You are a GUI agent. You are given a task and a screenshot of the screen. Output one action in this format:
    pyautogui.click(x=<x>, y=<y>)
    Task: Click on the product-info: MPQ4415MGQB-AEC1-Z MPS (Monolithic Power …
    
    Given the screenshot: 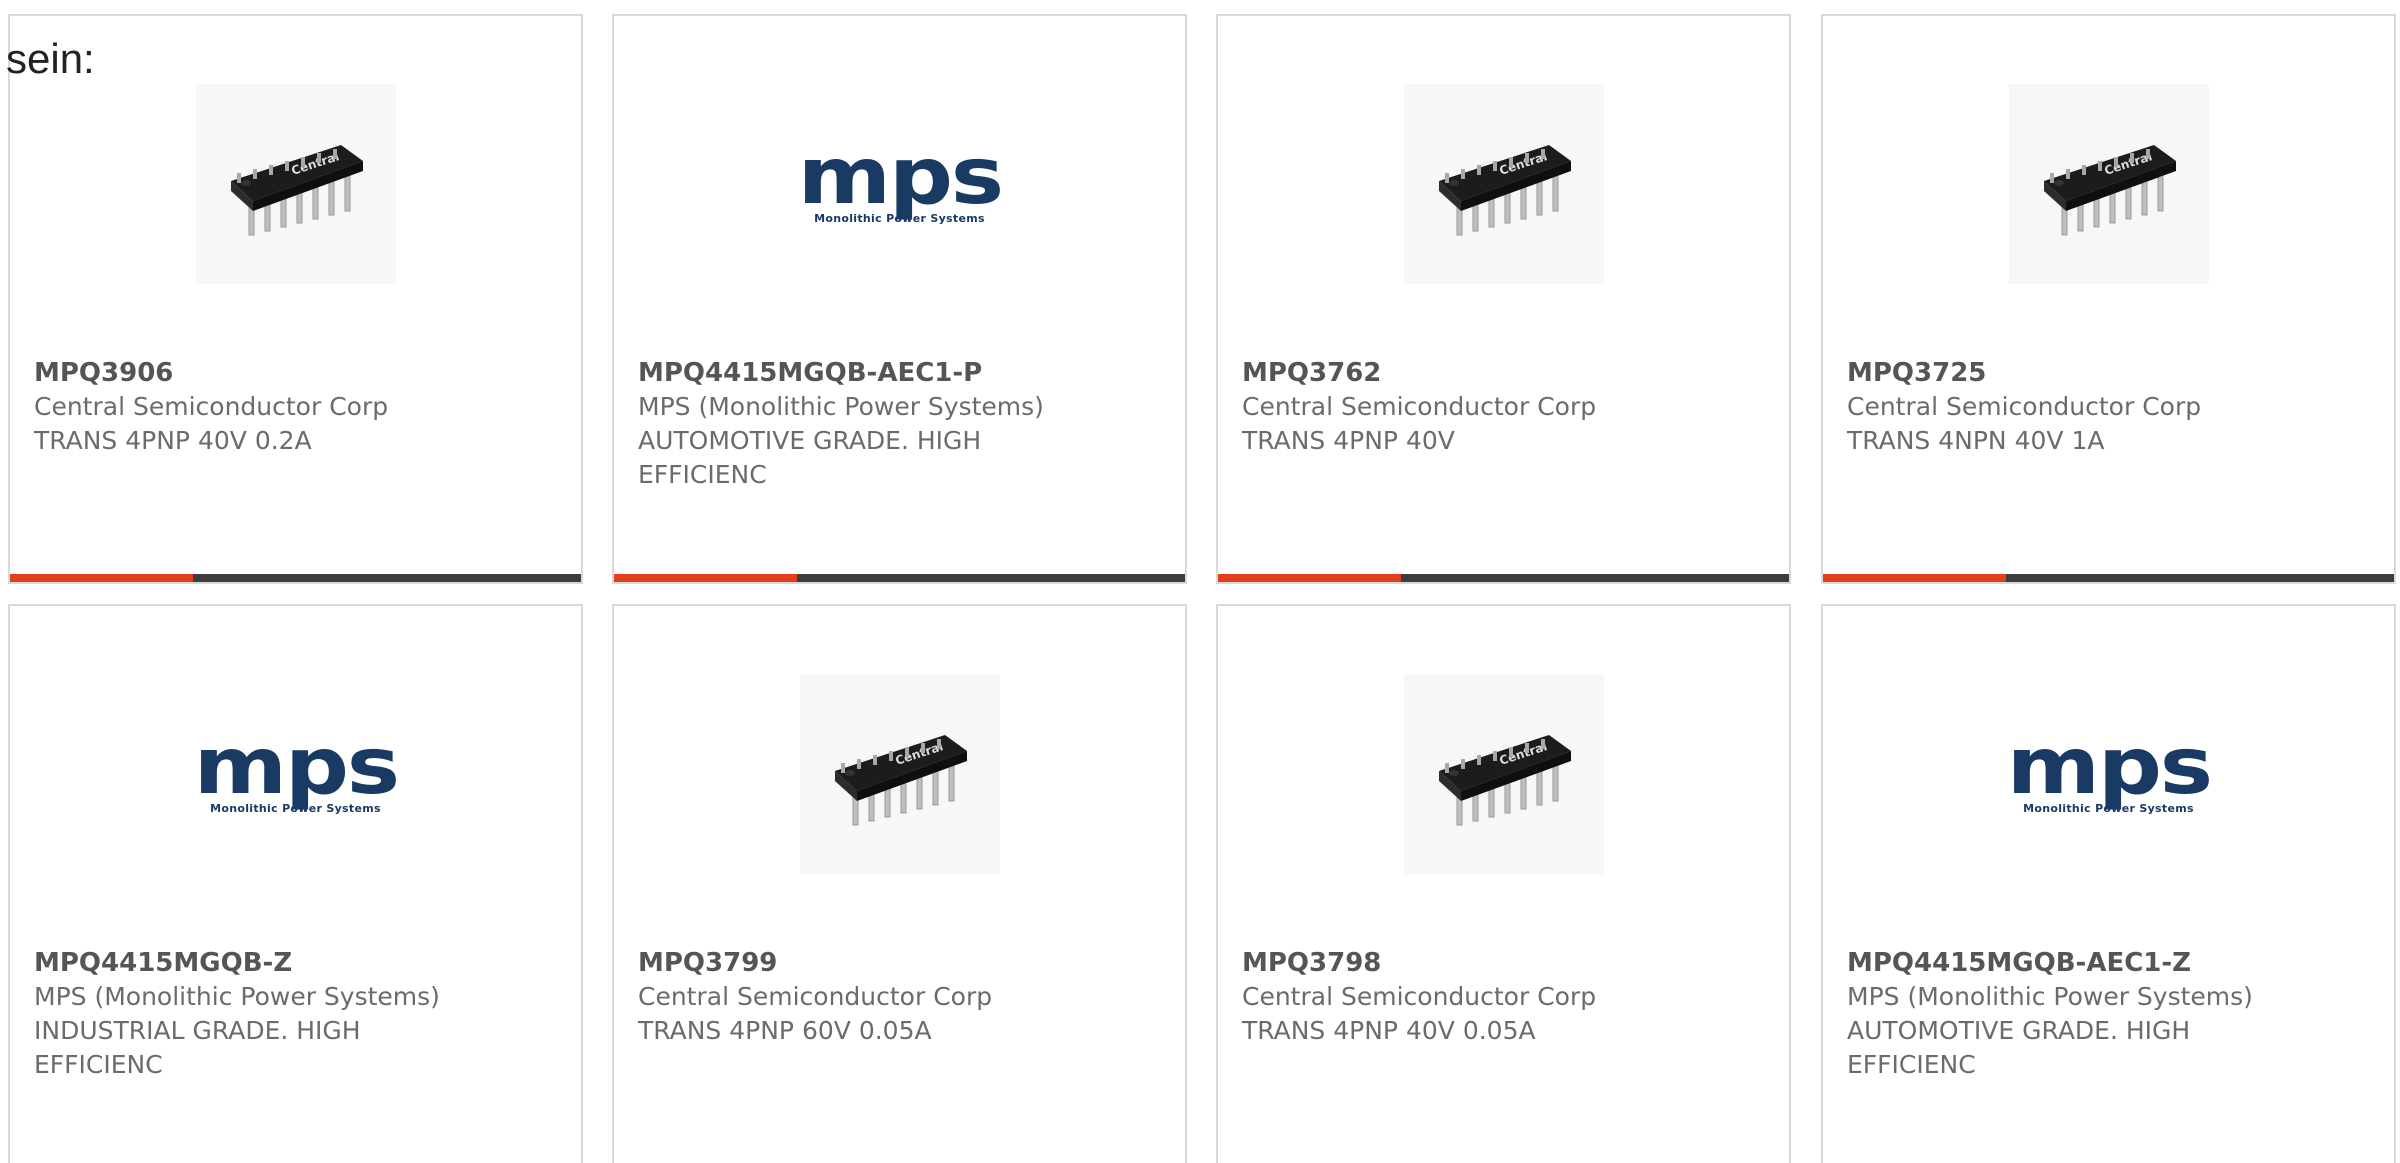 What is the action you would take?
    pyautogui.click(x=2108, y=1014)
    